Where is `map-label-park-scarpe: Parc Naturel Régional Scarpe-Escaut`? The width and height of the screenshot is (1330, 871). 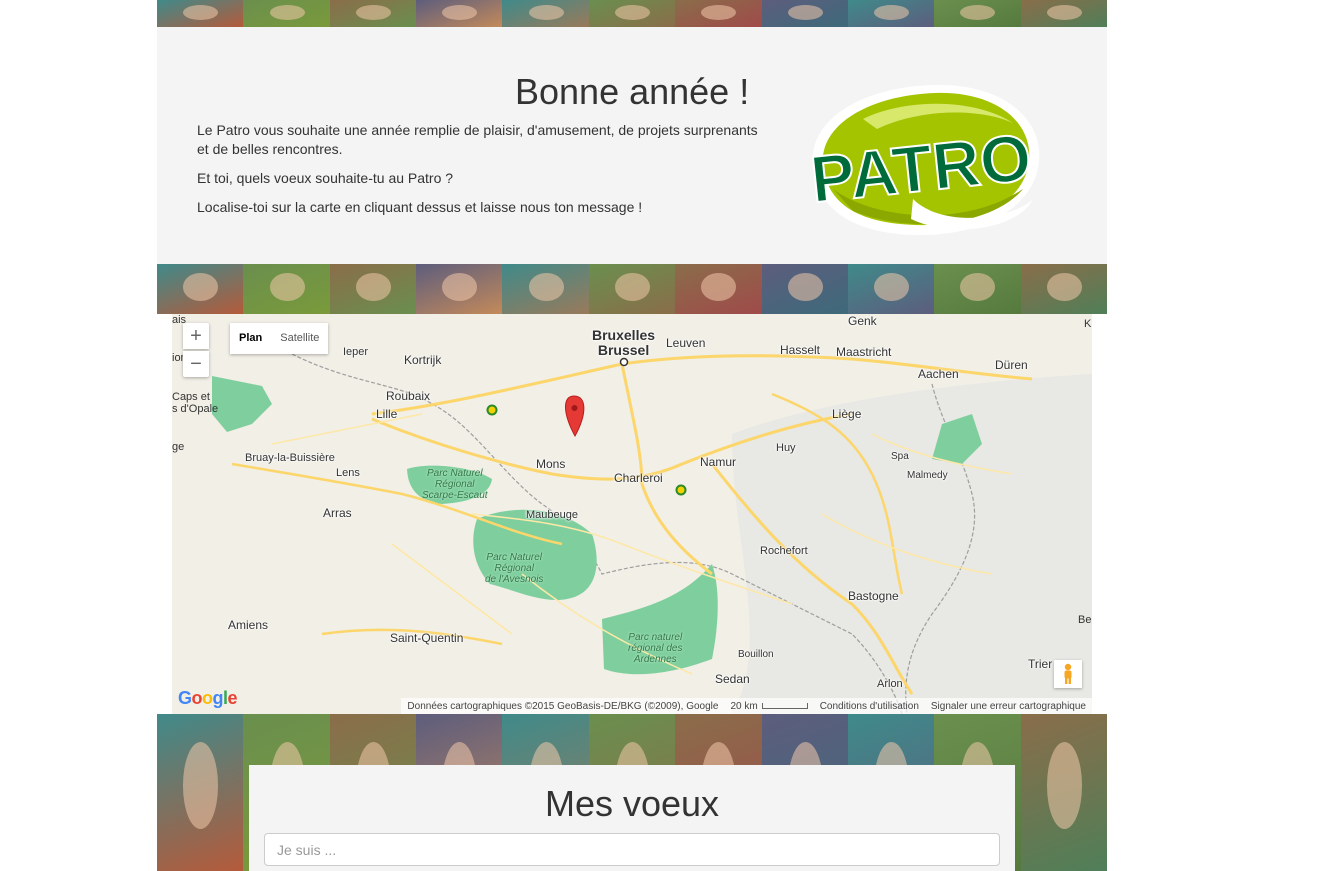
map-label-park-scarpe: Parc Naturel Régional Scarpe-Escaut is located at coordinates (455, 484).